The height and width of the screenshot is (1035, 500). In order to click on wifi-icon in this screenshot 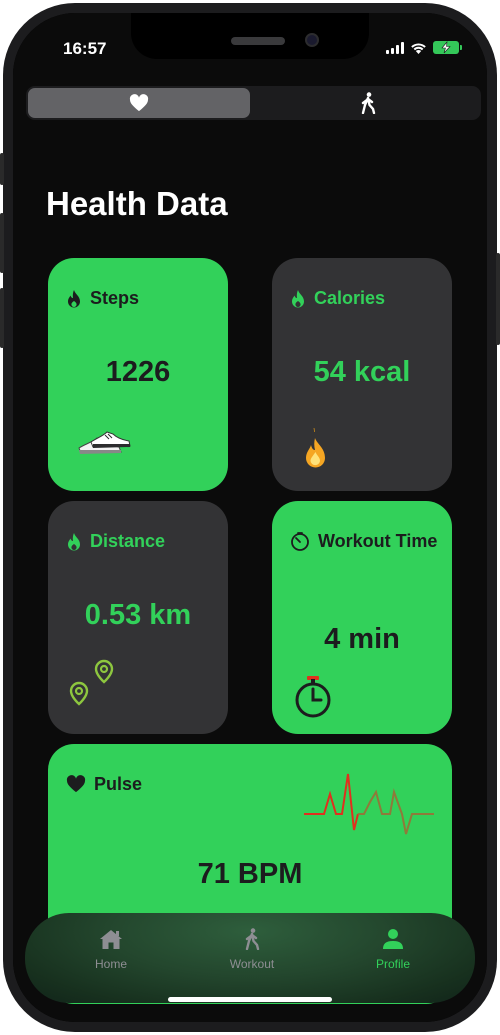, I will do `click(418, 48)`.